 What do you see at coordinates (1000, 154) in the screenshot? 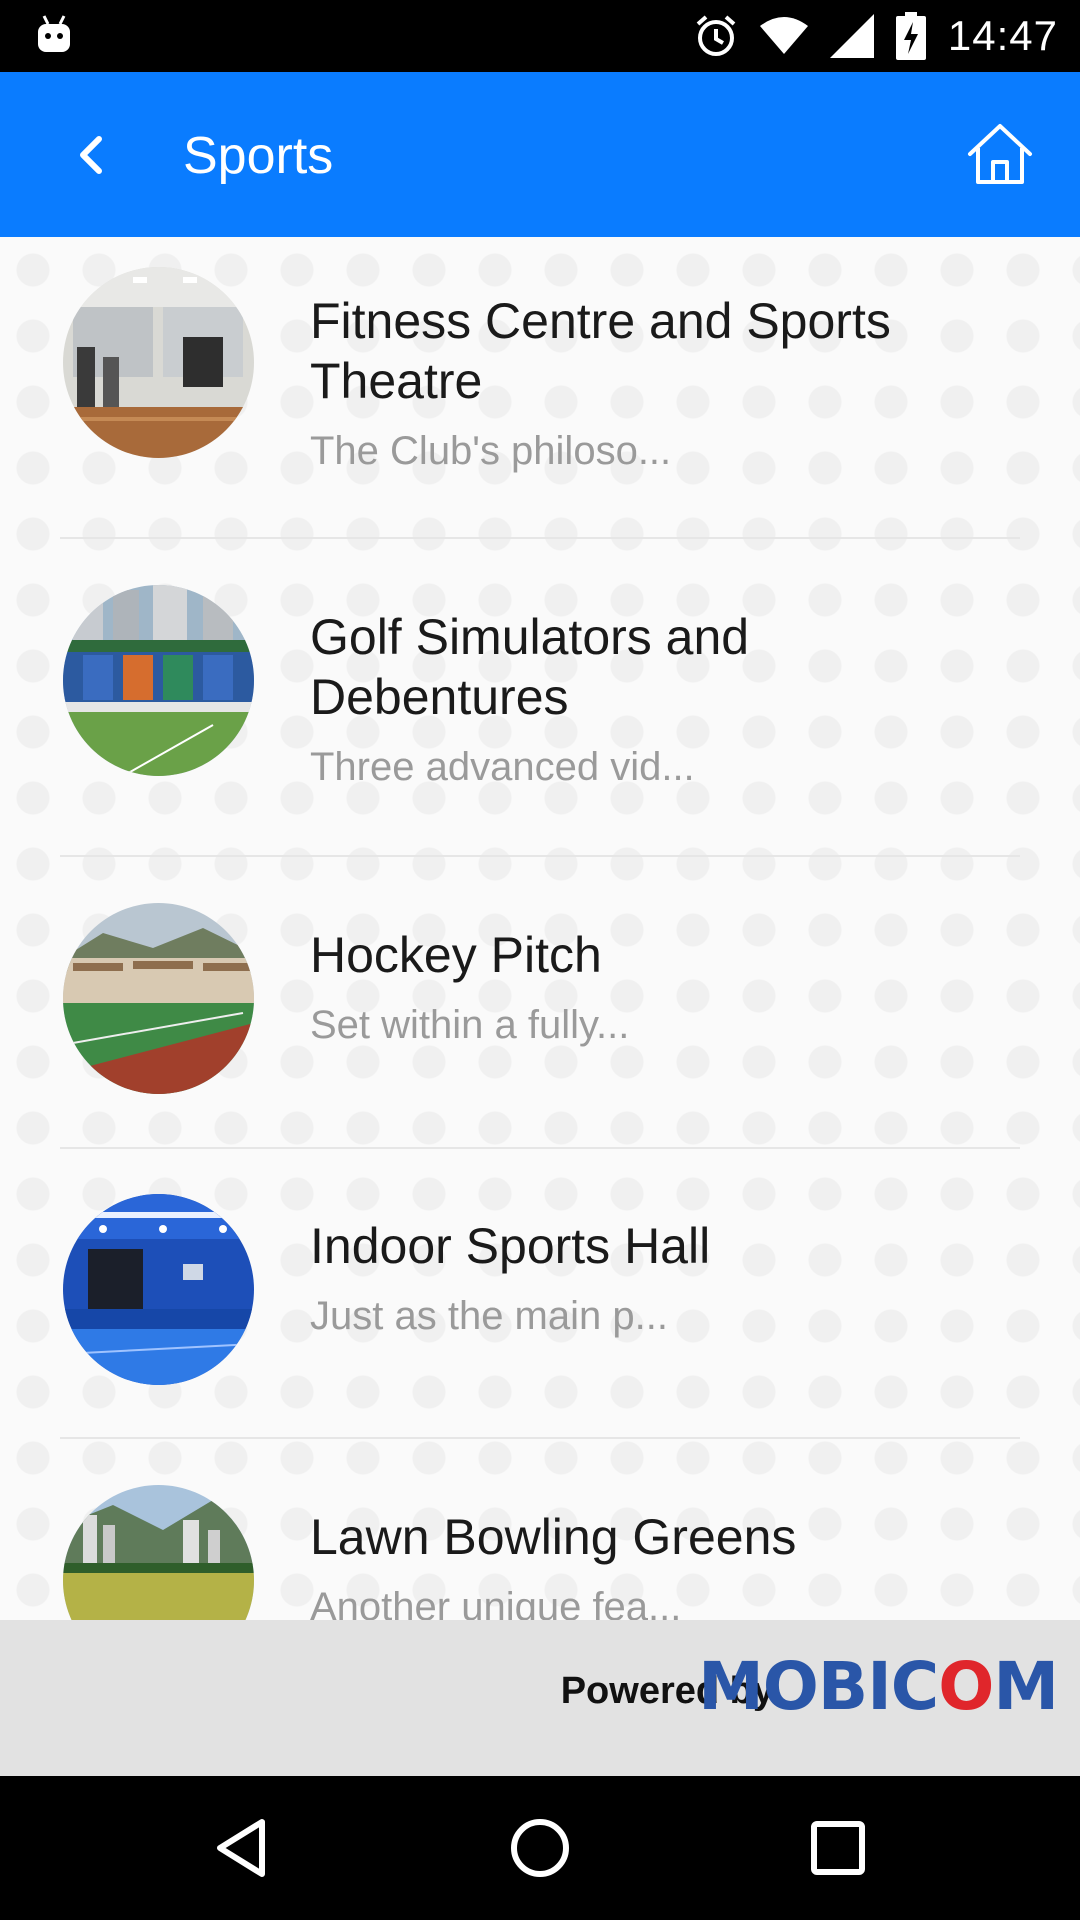
I see `home-icon` at bounding box center [1000, 154].